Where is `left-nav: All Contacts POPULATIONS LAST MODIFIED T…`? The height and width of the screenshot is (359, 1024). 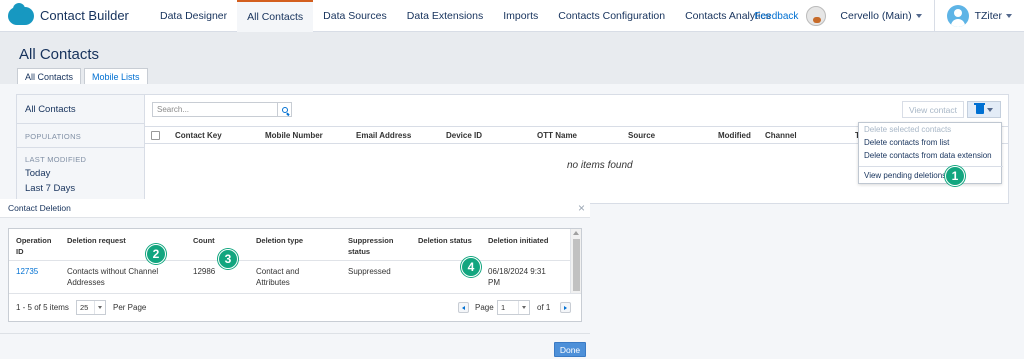 left-nav: All Contacts POPULATIONS LAST MODIFIED T… is located at coordinates (81, 150).